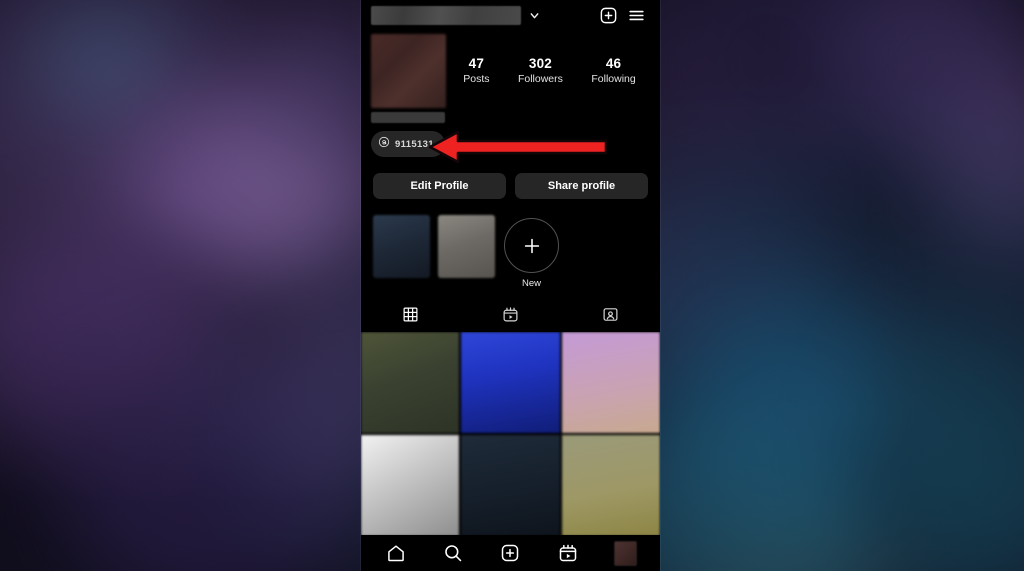  I want to click on profile-summary: 47 Posts 302 Followers 46 Following, so click(510, 77).